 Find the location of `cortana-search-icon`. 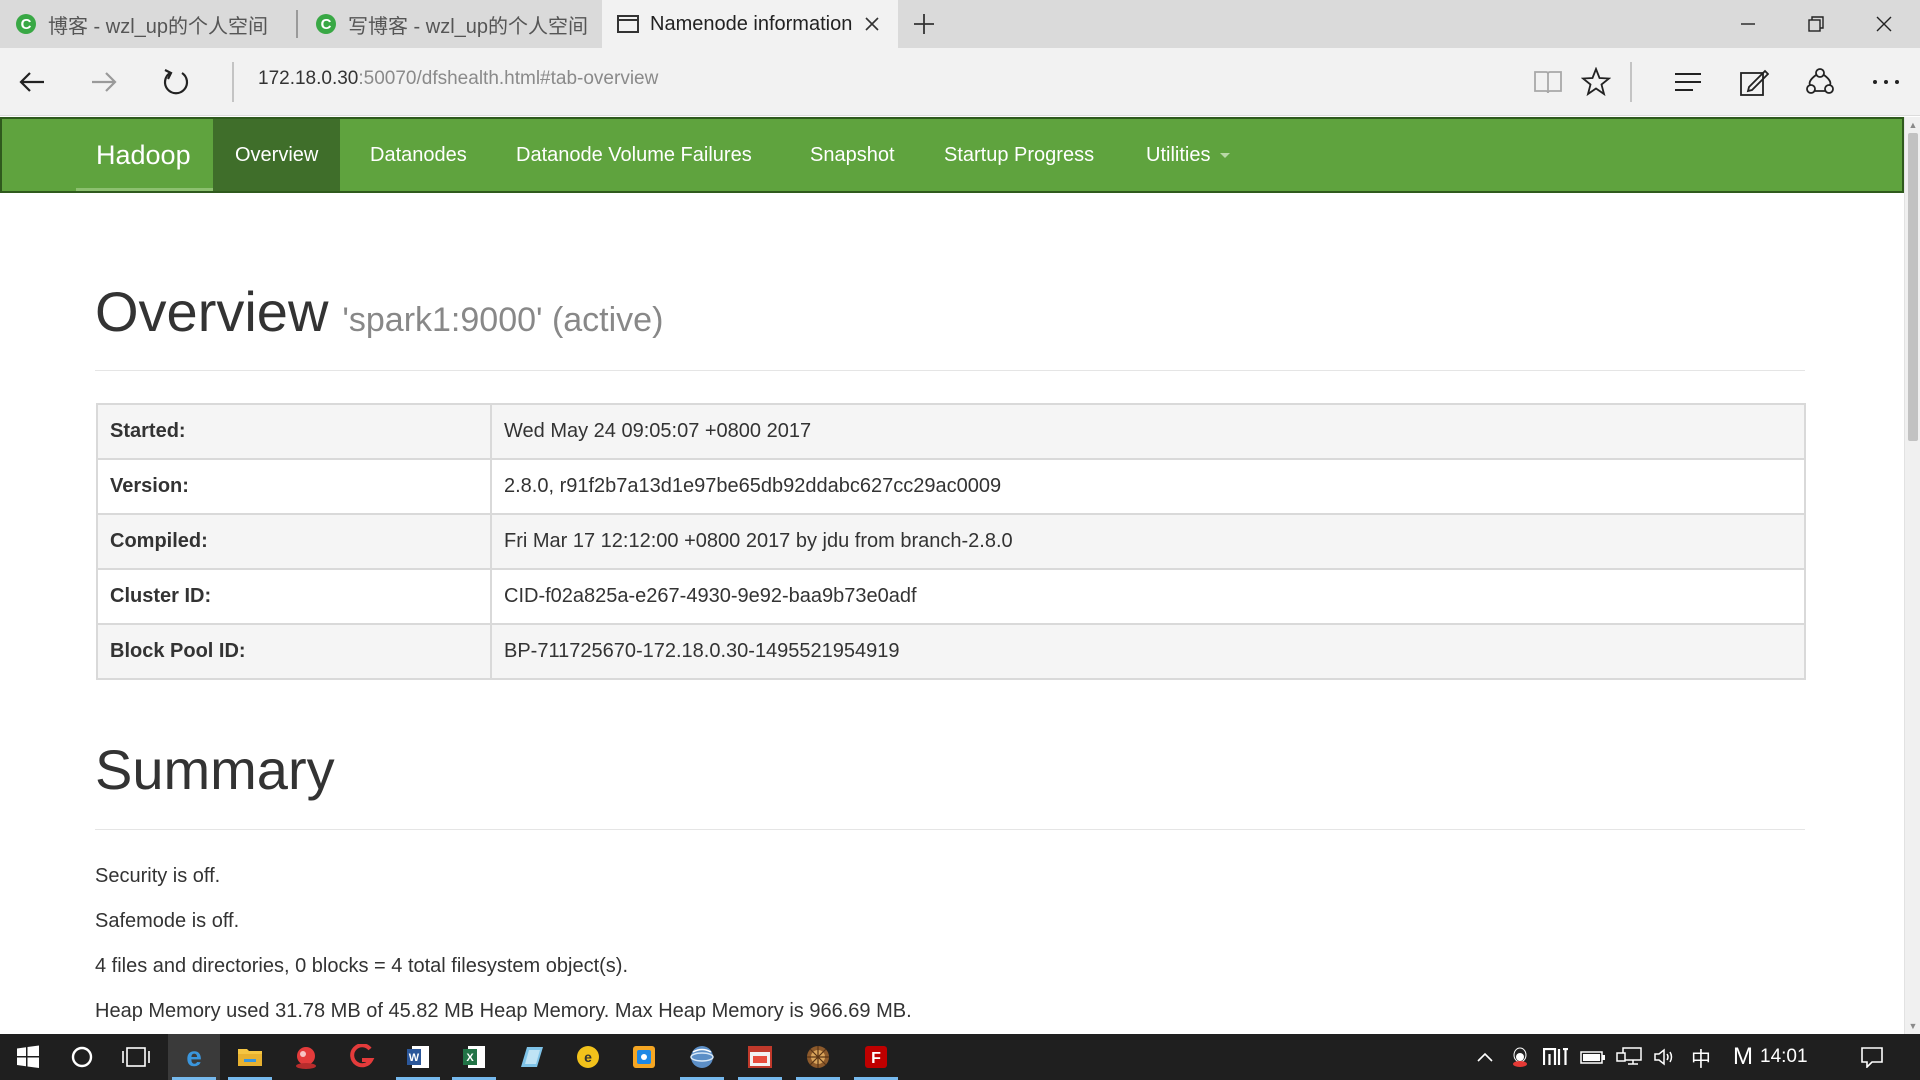

cortana-search-icon is located at coordinates (82, 1057).